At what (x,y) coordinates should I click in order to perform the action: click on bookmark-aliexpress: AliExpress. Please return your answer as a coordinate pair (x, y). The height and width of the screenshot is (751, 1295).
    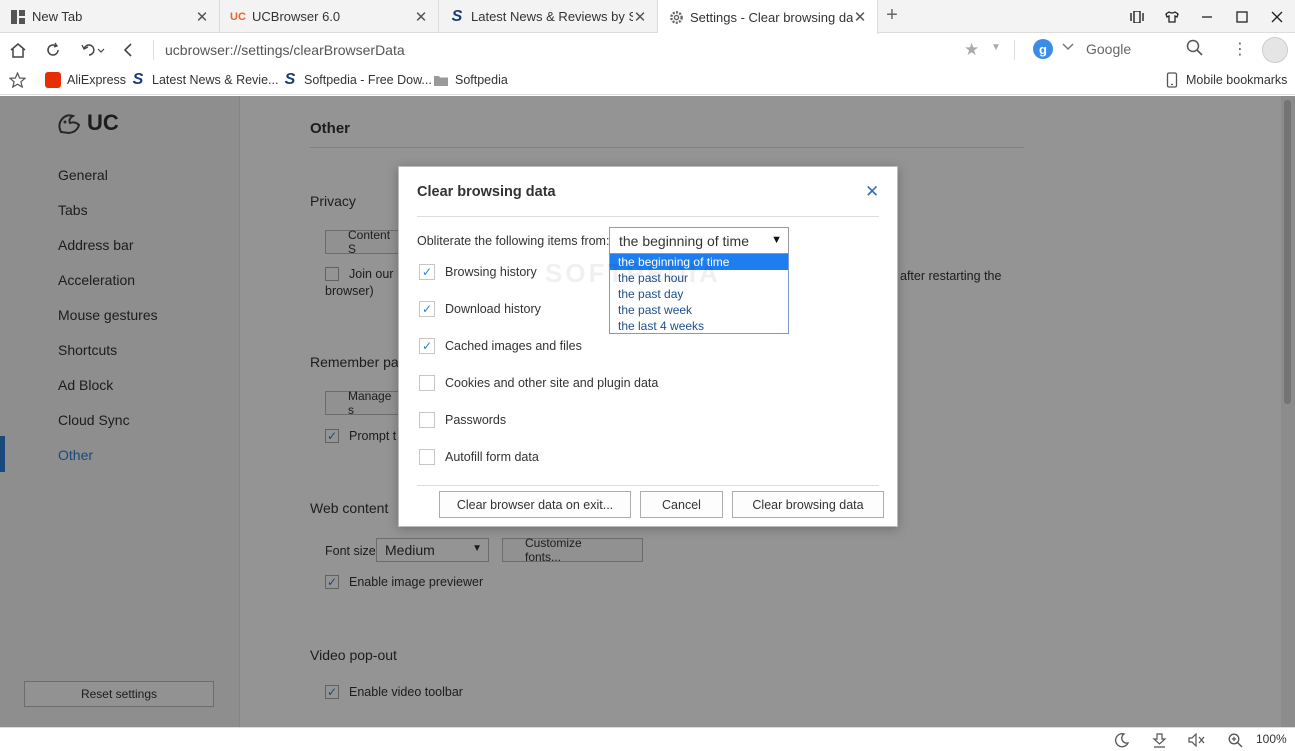
    Looking at the image, I should click on (85, 80).